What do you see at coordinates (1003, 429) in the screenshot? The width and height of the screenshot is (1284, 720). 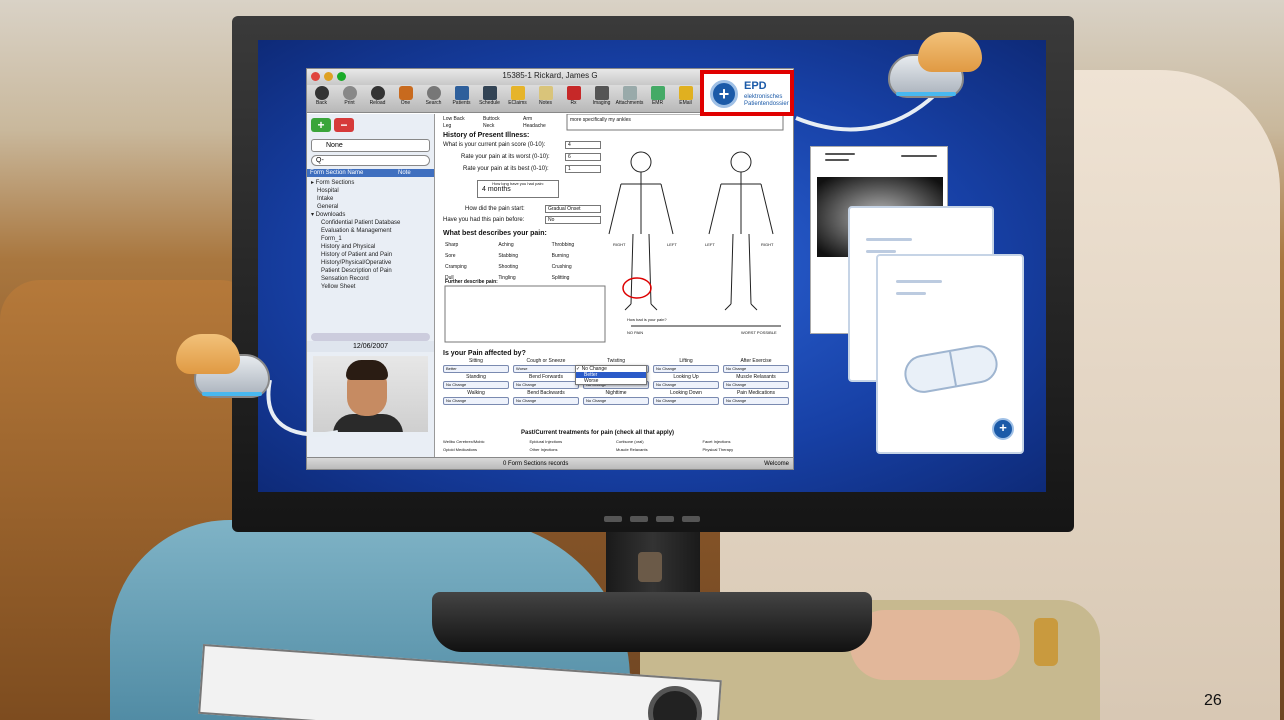 I see `epd-small-icon: +` at bounding box center [1003, 429].